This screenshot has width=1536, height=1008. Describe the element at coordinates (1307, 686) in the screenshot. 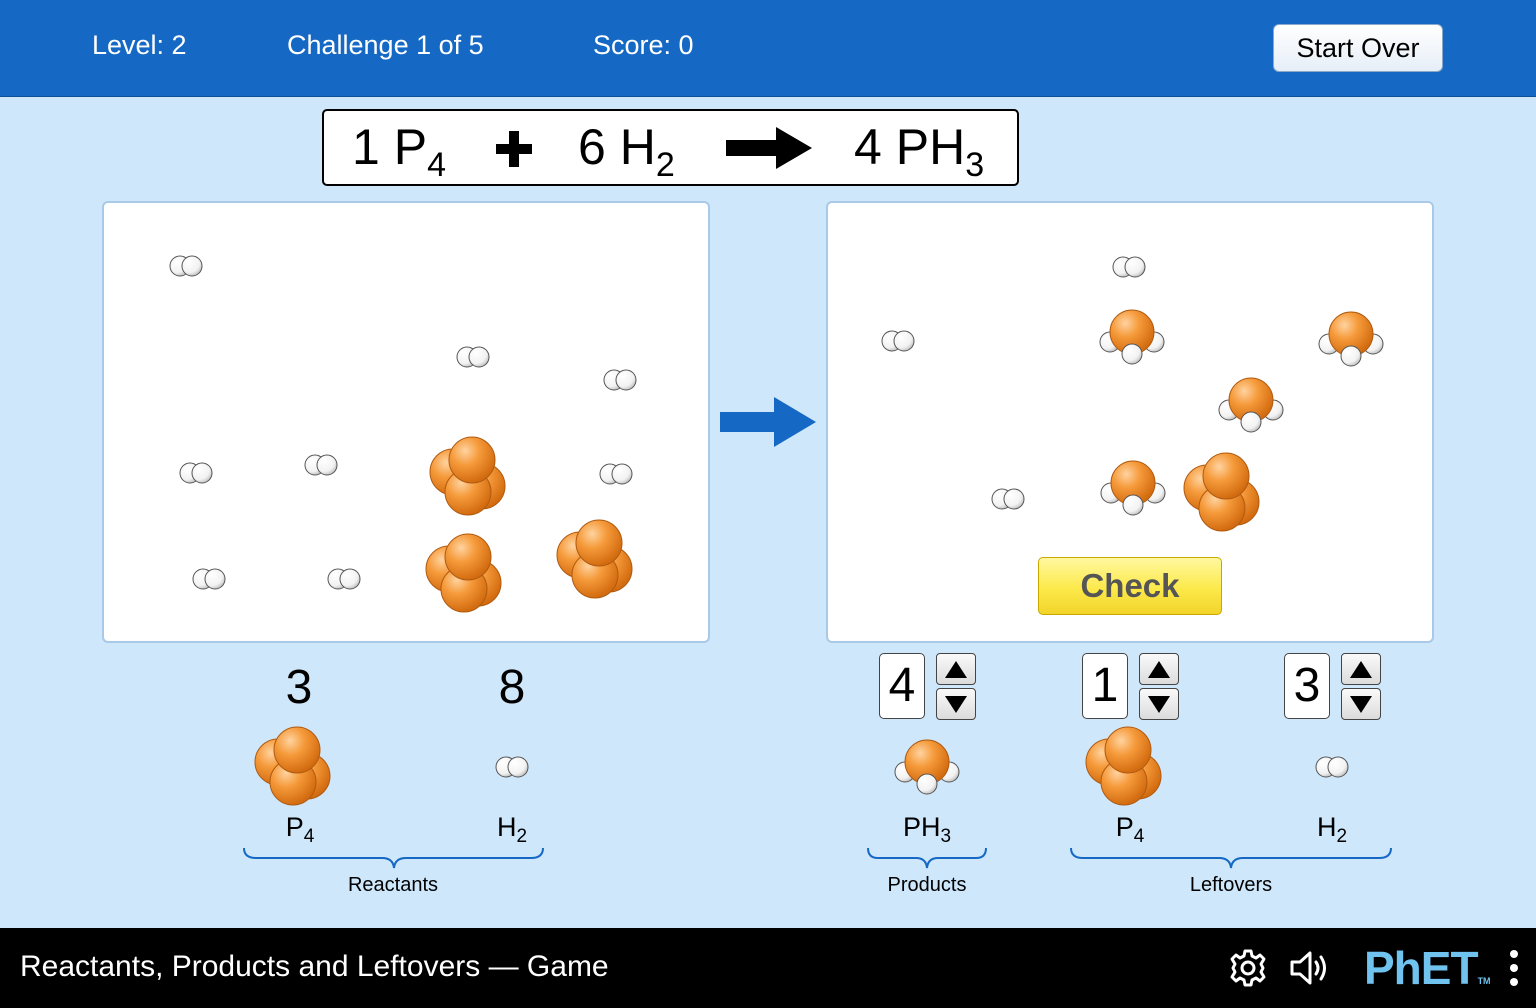

I see `h2-leftover-value: 3` at that location.